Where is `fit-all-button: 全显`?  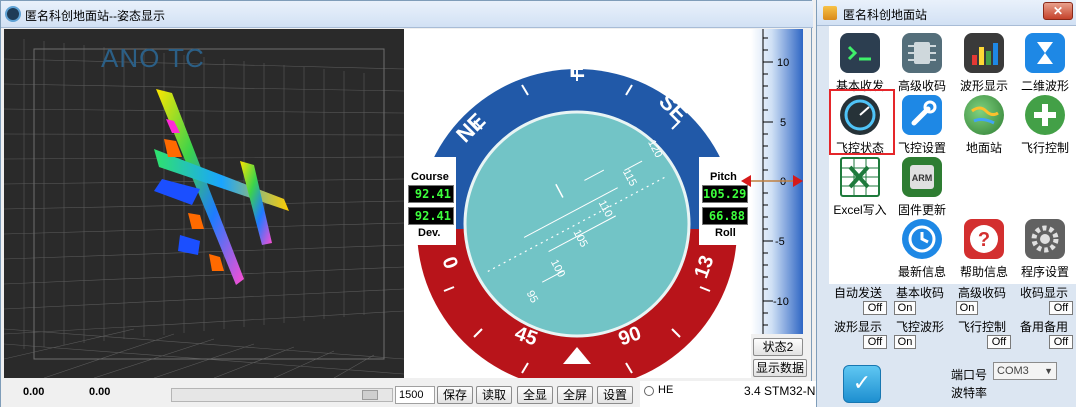 fit-all-button: 全显 is located at coordinates (535, 395).